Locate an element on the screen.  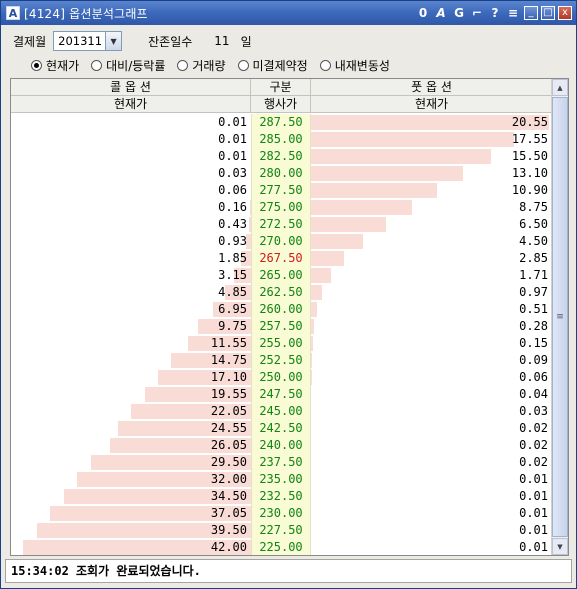
strike-price-cell: 240.00 is located at coordinates (281, 445).